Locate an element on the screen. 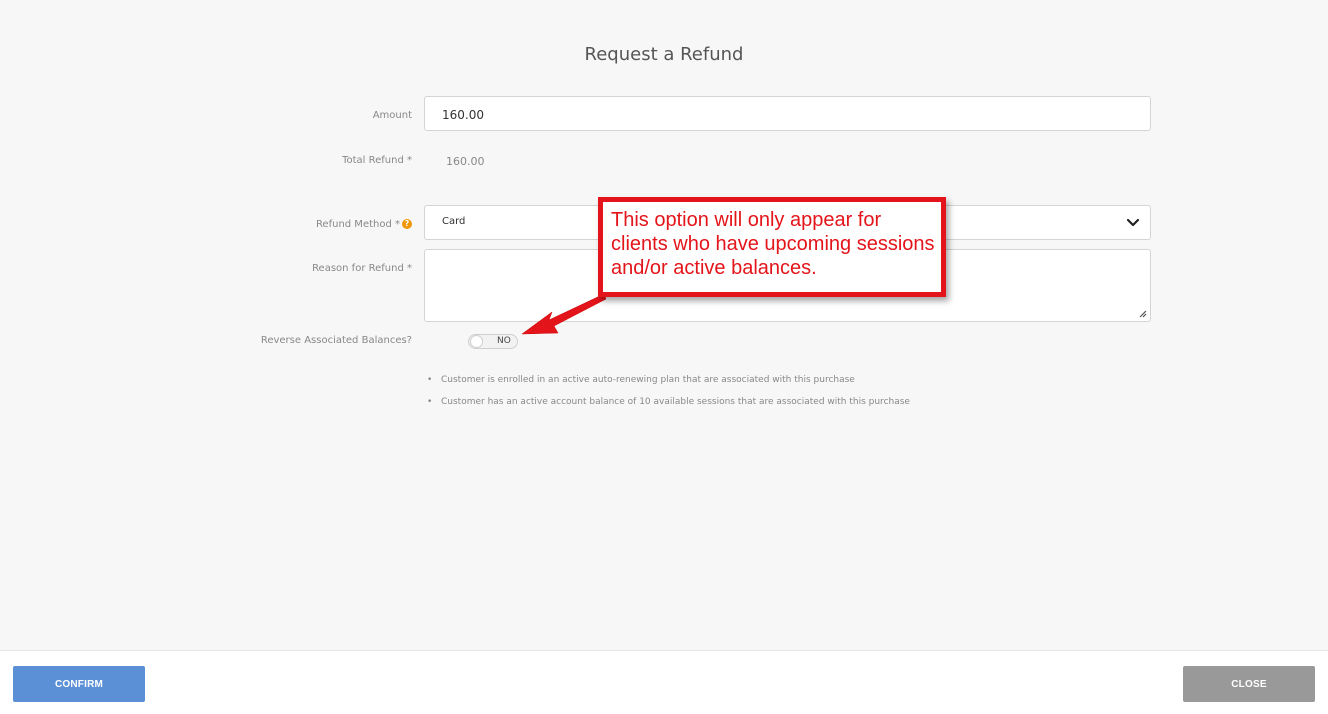 This screenshot has width=1328, height=714. refund-method-label: Refund Method *? is located at coordinates (364, 224).